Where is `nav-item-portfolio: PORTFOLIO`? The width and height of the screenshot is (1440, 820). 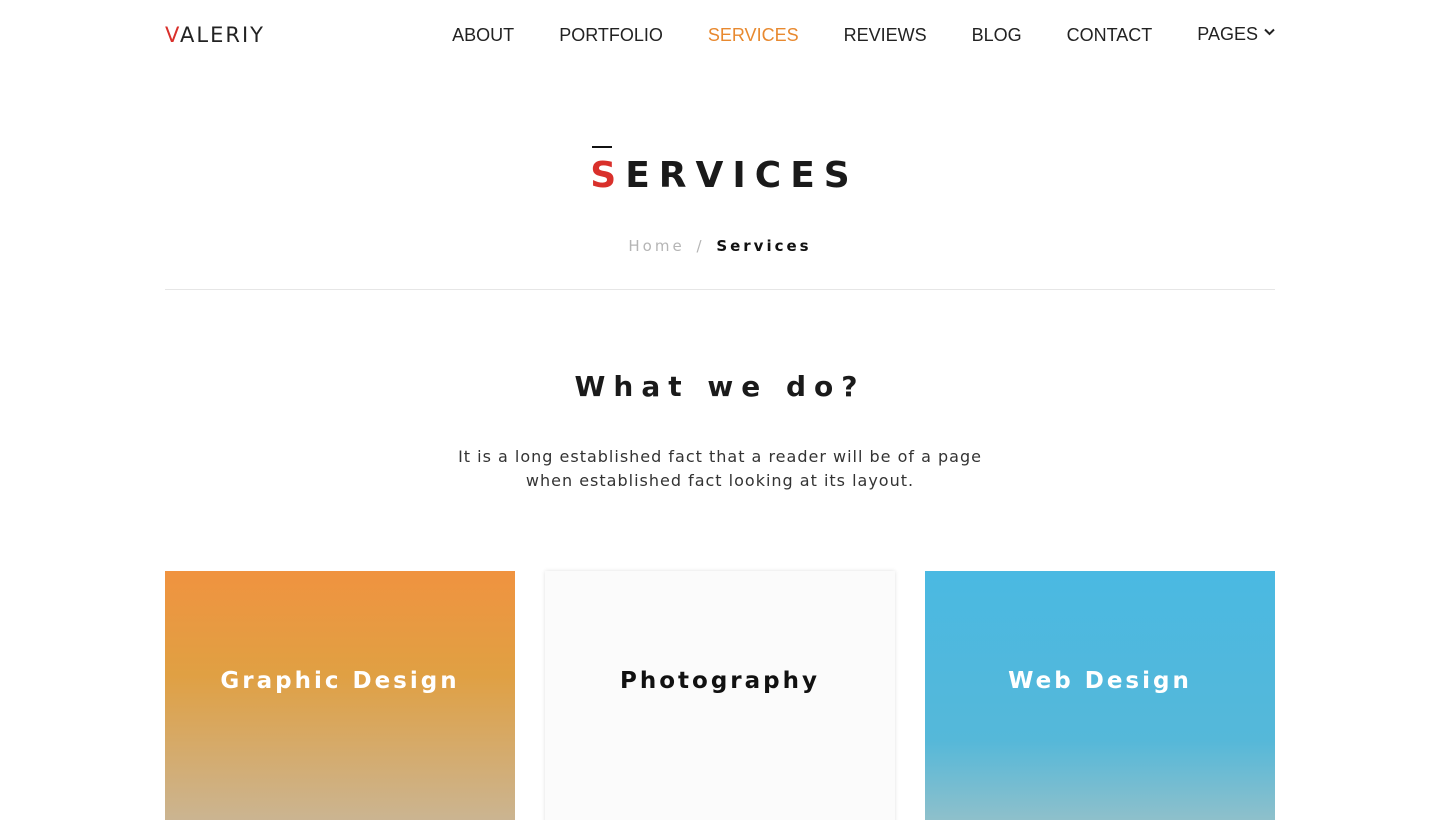
nav-item-portfolio: PORTFOLIO is located at coordinates (611, 35).